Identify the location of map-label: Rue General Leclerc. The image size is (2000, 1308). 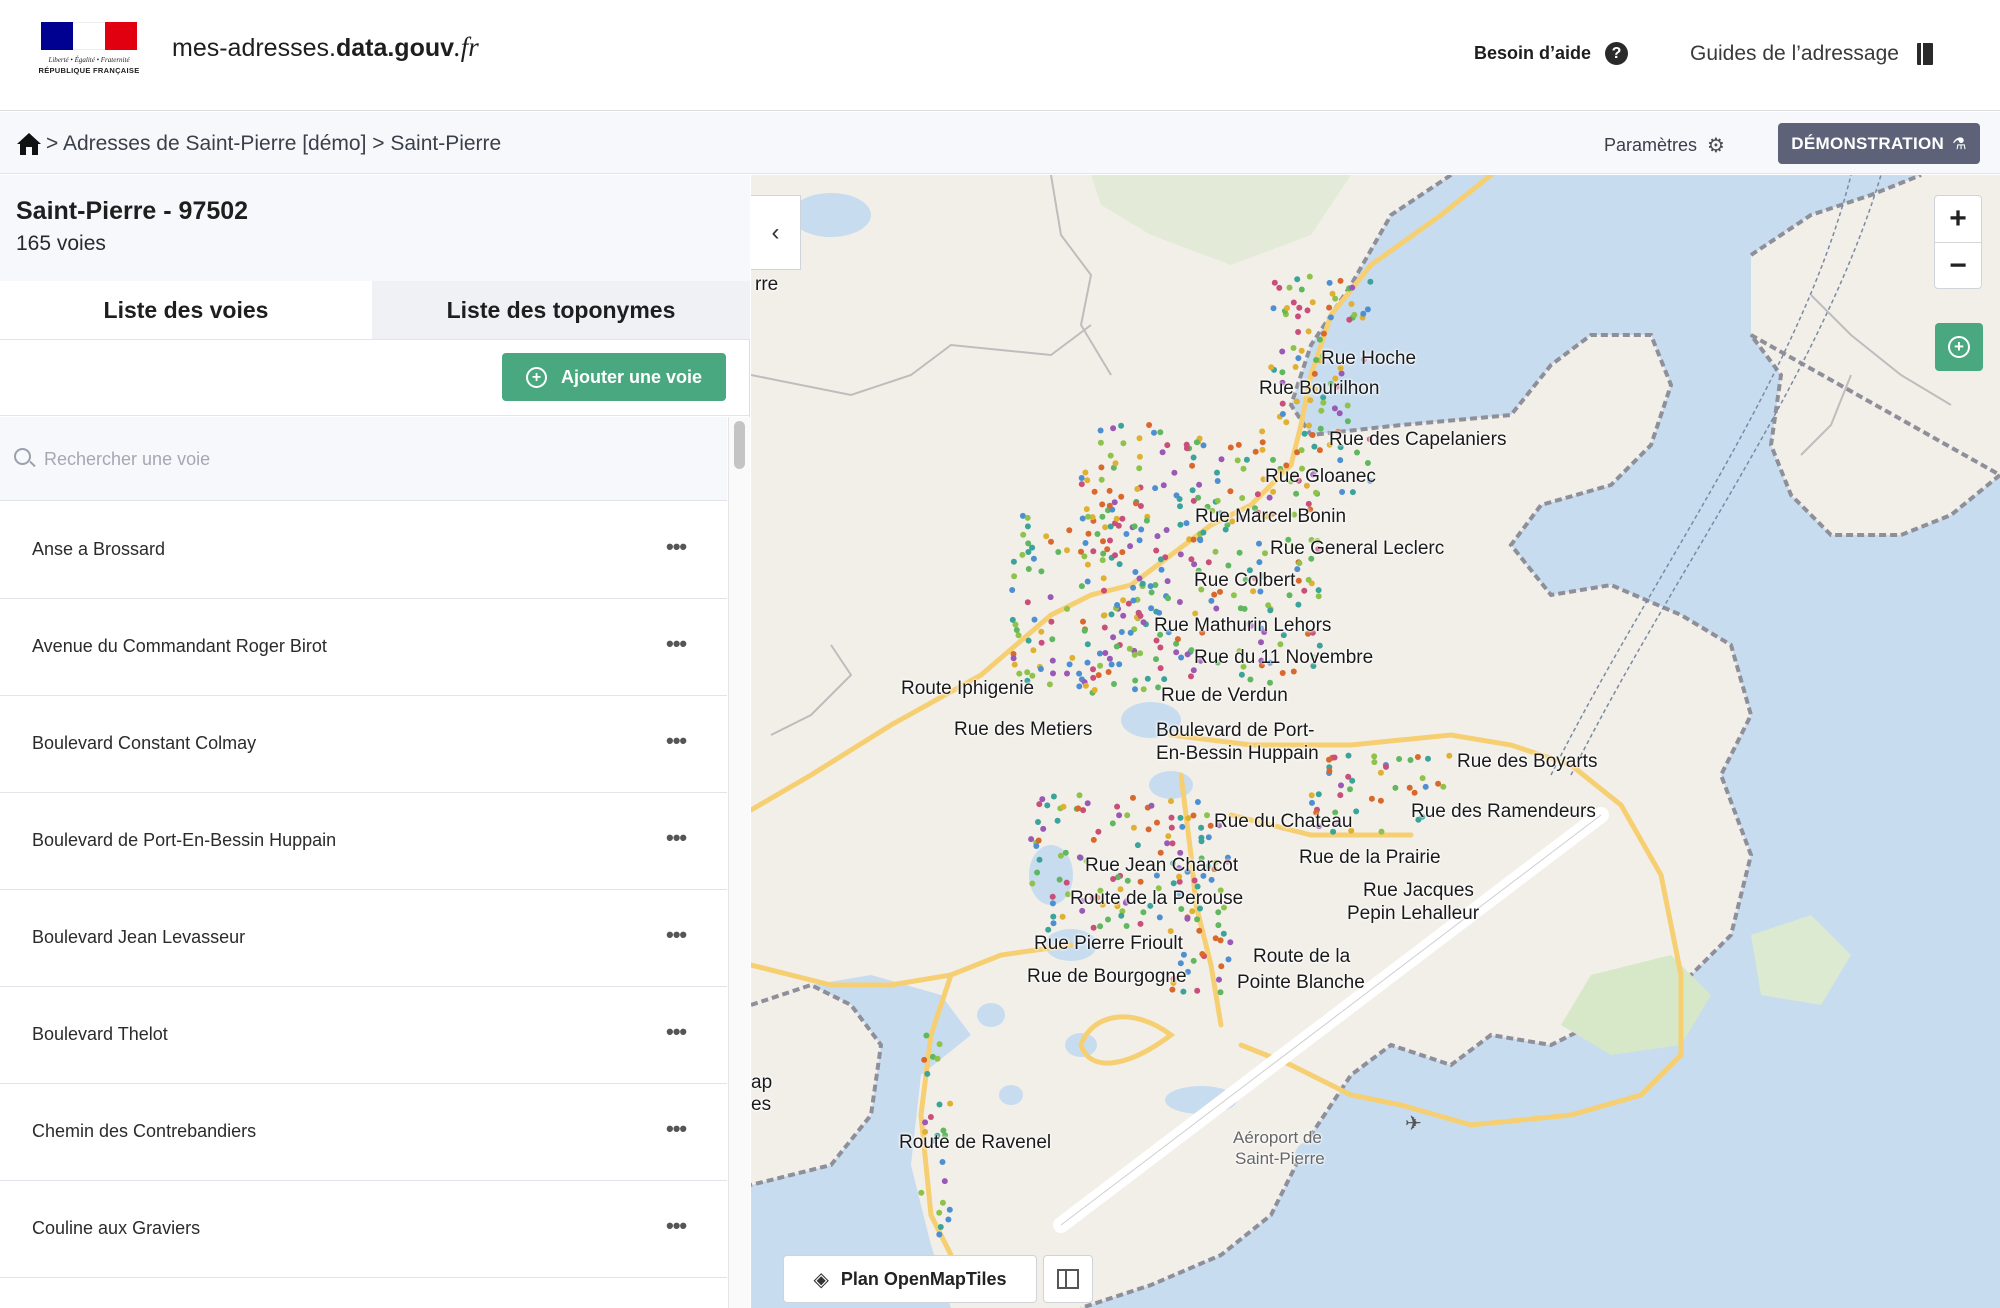
(1357, 548).